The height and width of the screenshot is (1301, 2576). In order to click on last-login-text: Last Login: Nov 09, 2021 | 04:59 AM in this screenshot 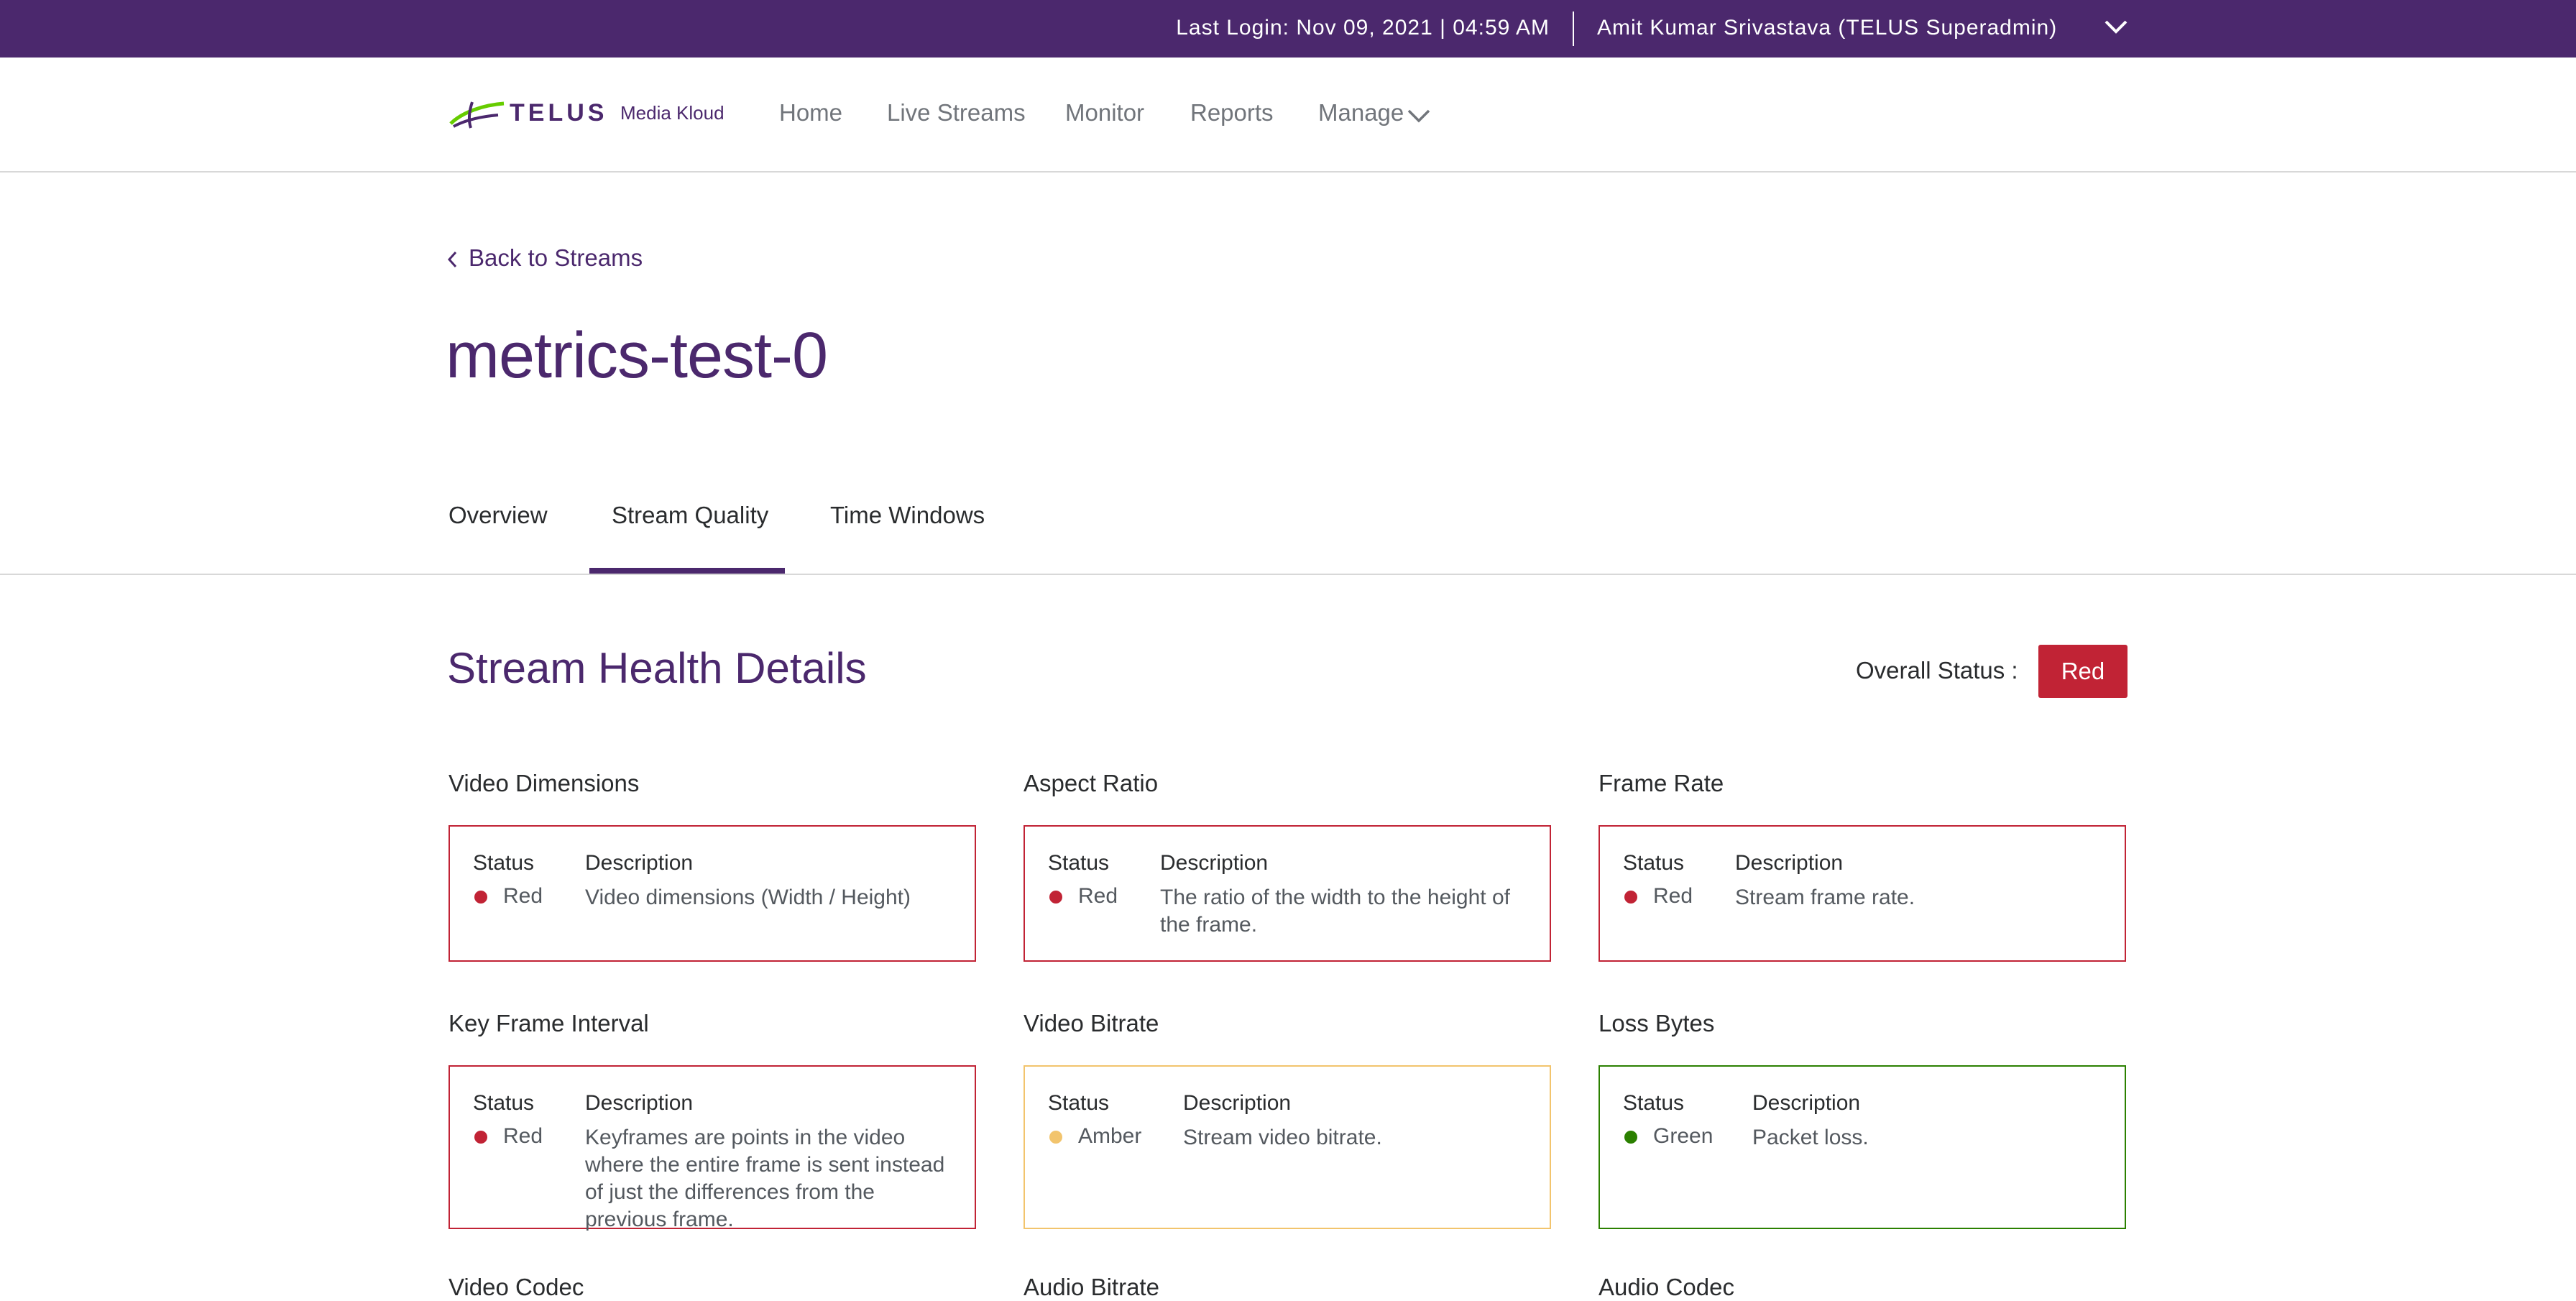, I will do `click(1363, 28)`.